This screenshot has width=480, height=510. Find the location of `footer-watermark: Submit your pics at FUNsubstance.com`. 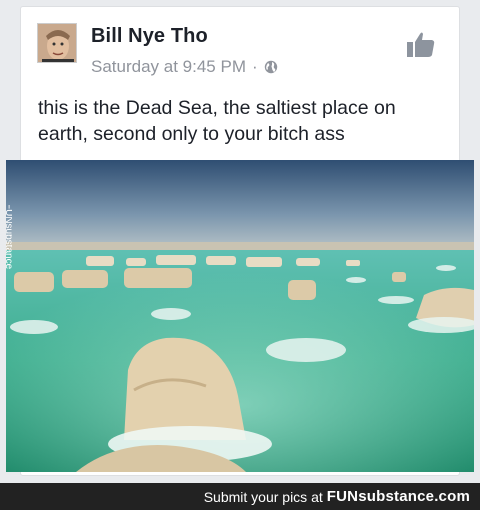

footer-watermark: Submit your pics at FUNsubstance.com is located at coordinates (337, 496).